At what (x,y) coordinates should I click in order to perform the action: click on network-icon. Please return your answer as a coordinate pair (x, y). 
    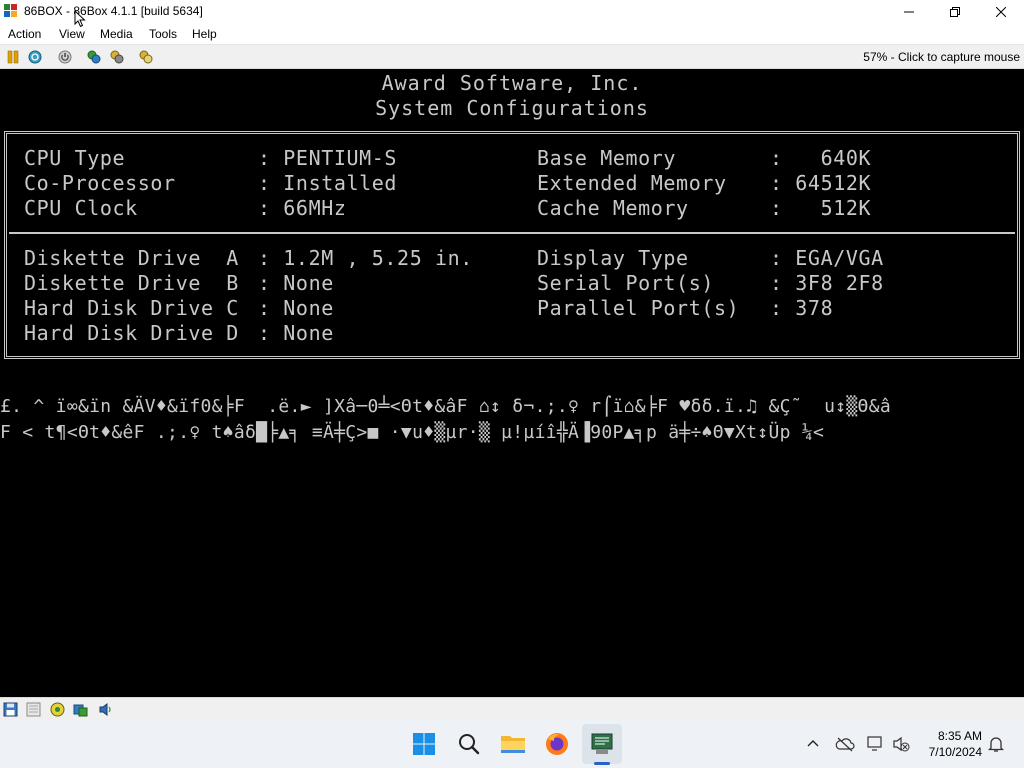
    Looking at the image, I should click on (57, 709).